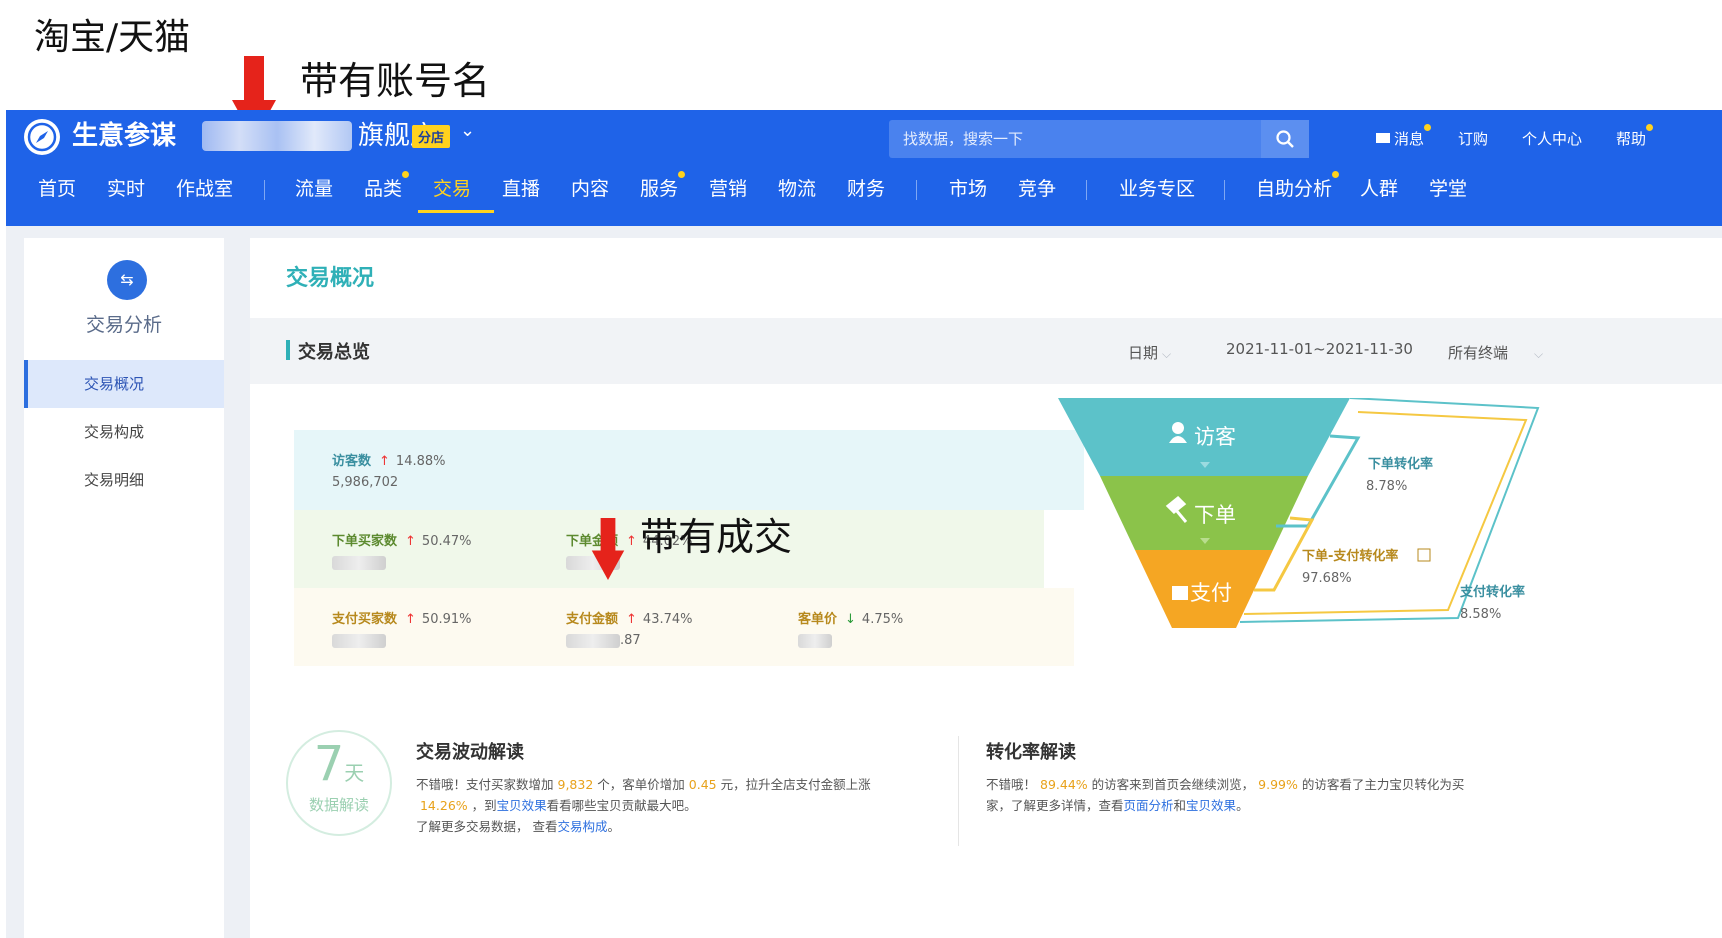  Describe the element at coordinates (204, 187) in the screenshot. I see `nav-warroom: 作战室` at that location.